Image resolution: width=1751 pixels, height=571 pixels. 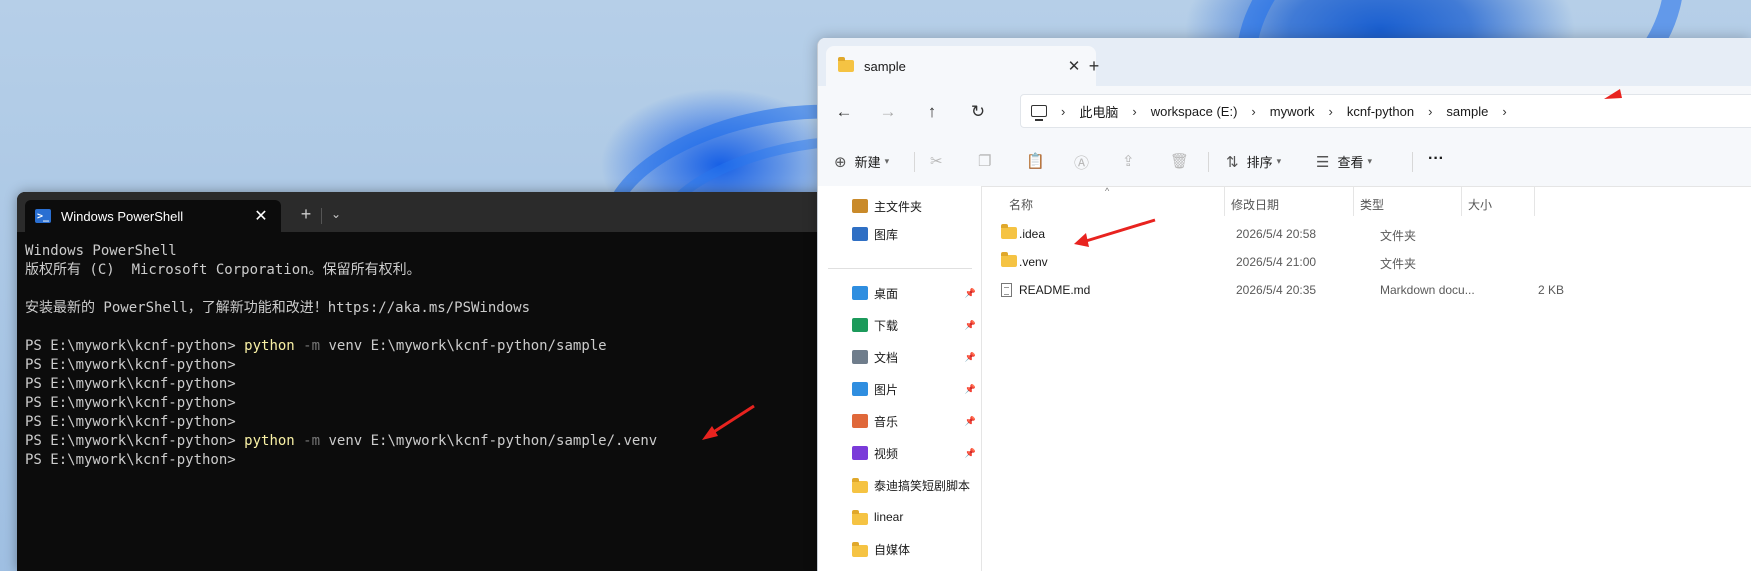 I want to click on view-button-label: 查看, so click(x=1350, y=162).